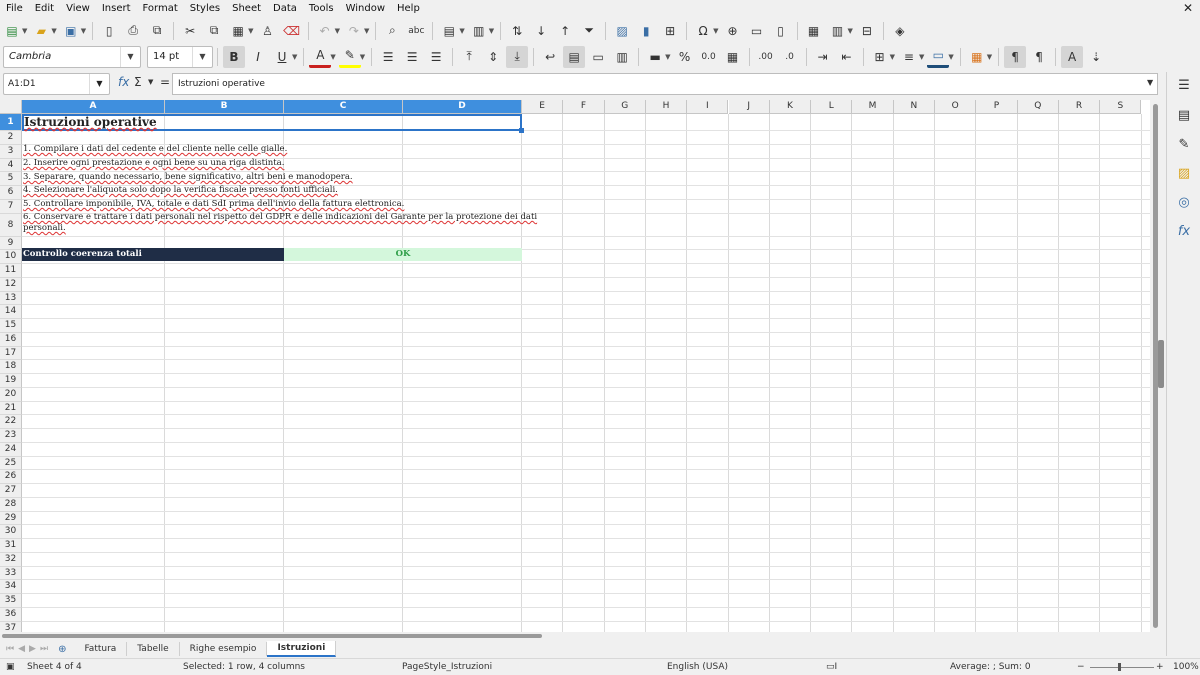 Image resolution: width=1200 pixels, height=675 pixels. Describe the element at coordinates (1184, 144) in the screenshot. I see `styles-icon: ✎` at that location.